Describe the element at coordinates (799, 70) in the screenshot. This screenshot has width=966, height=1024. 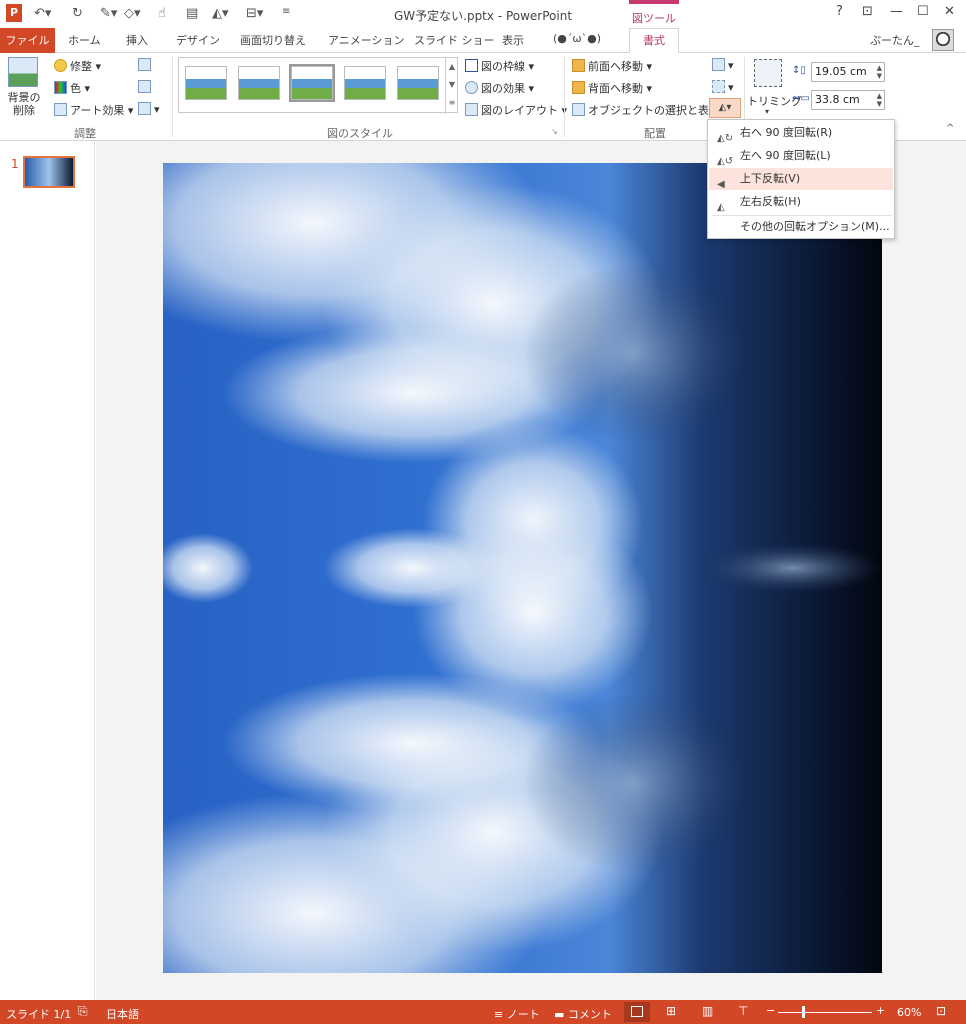
I see `height-icon: ↕▯` at that location.